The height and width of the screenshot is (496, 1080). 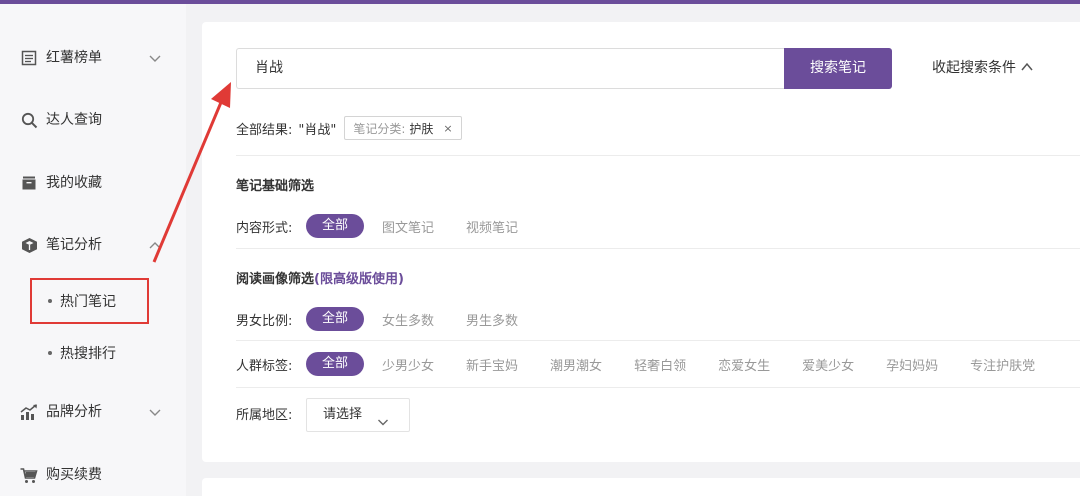 I want to click on search-input: 肖战, so click(x=510, y=68).